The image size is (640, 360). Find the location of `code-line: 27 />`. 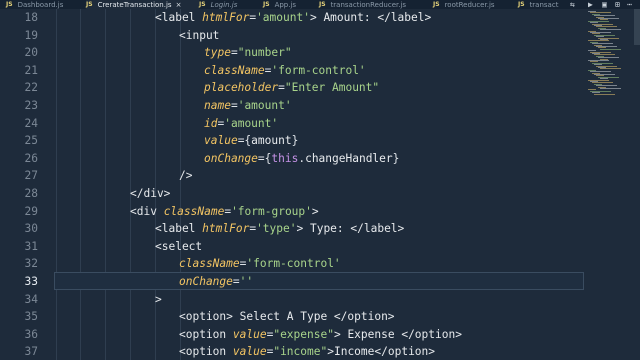

code-line: 27 /> is located at coordinates (320, 176).